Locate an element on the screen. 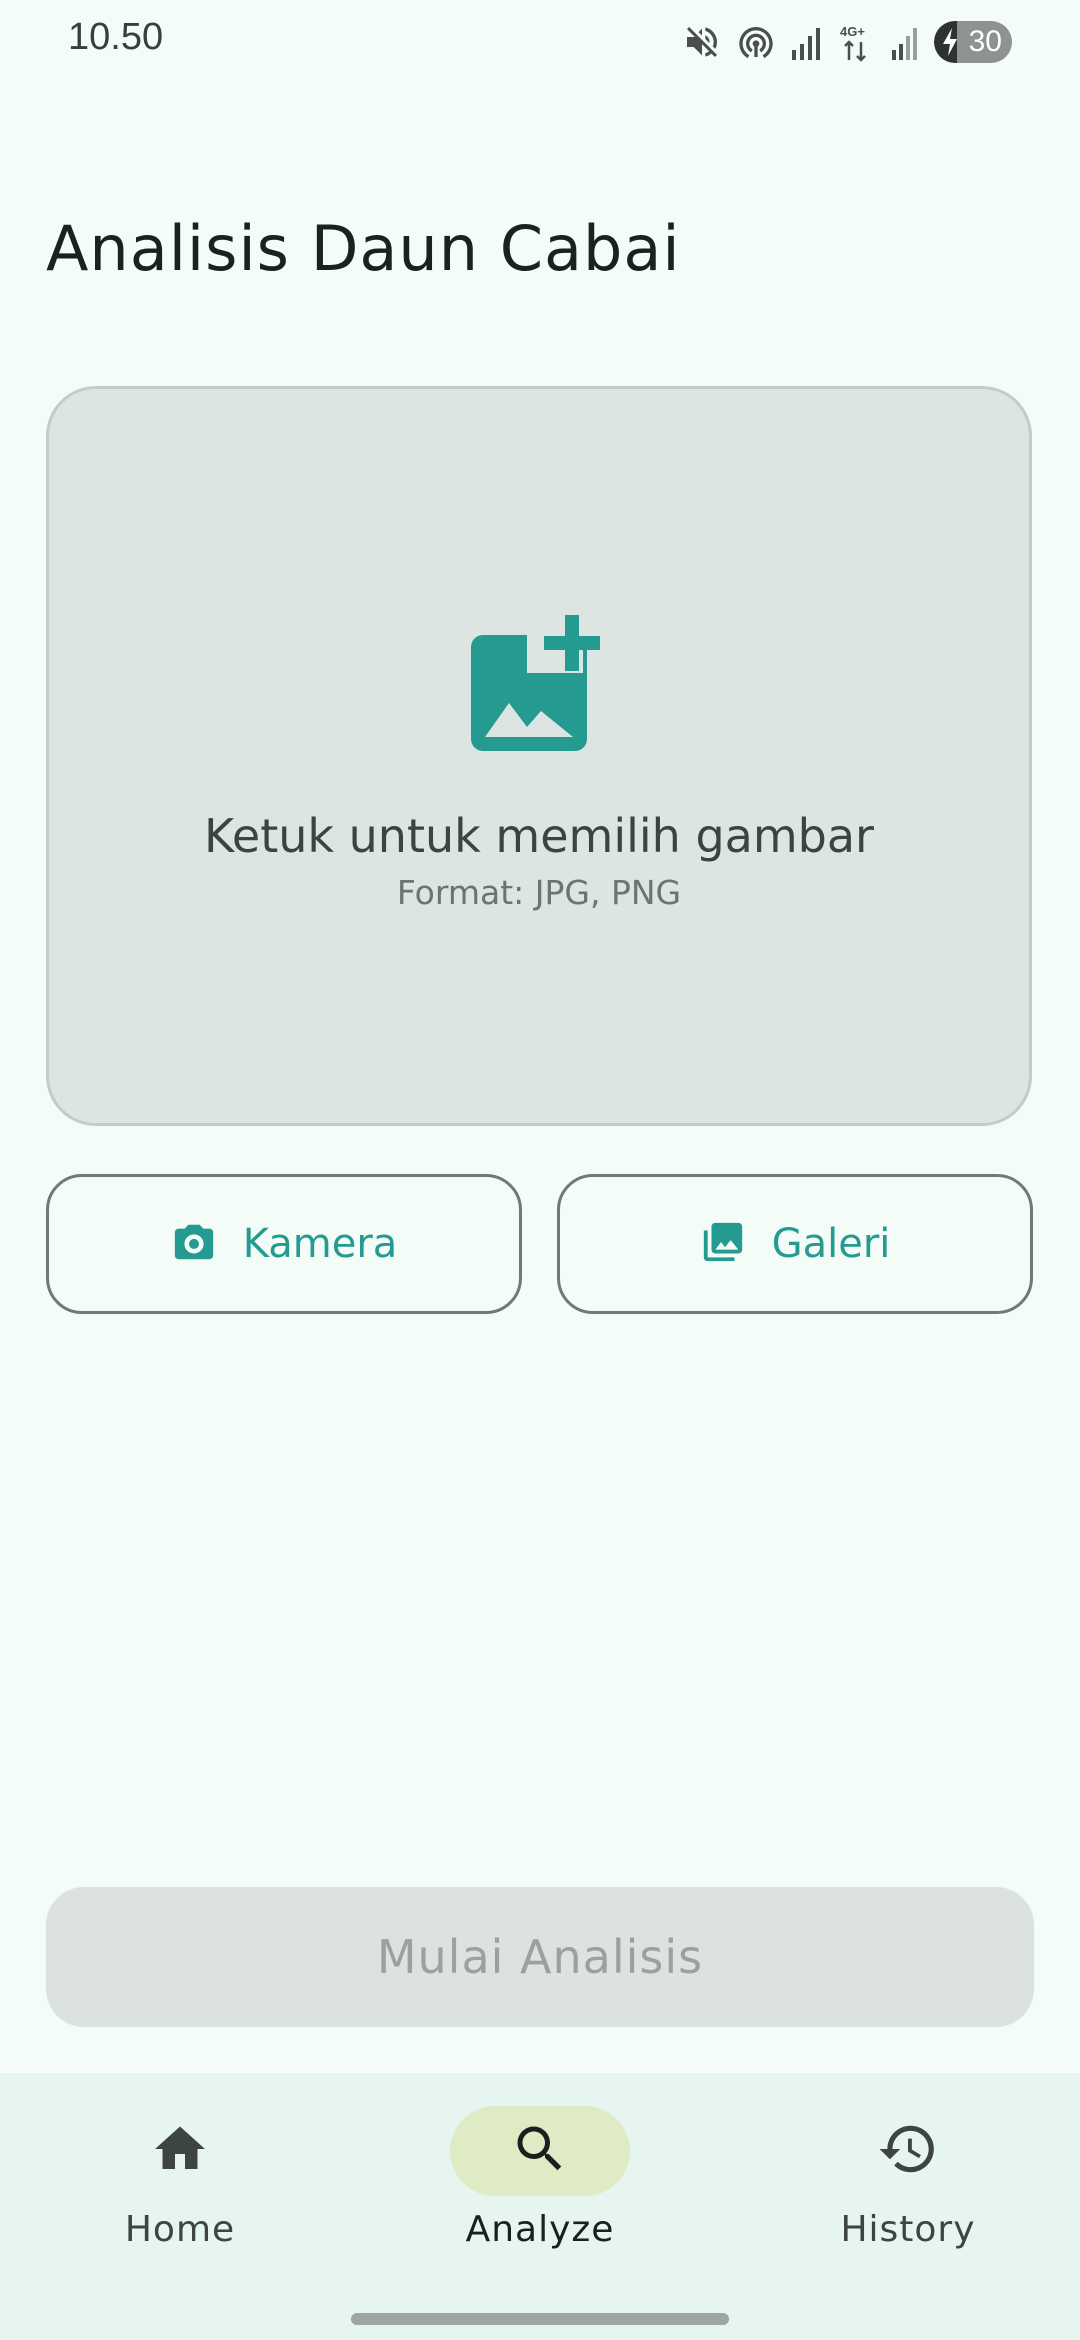 The width and height of the screenshot is (1080, 2340). status-time: 10.50 is located at coordinates (116, 37).